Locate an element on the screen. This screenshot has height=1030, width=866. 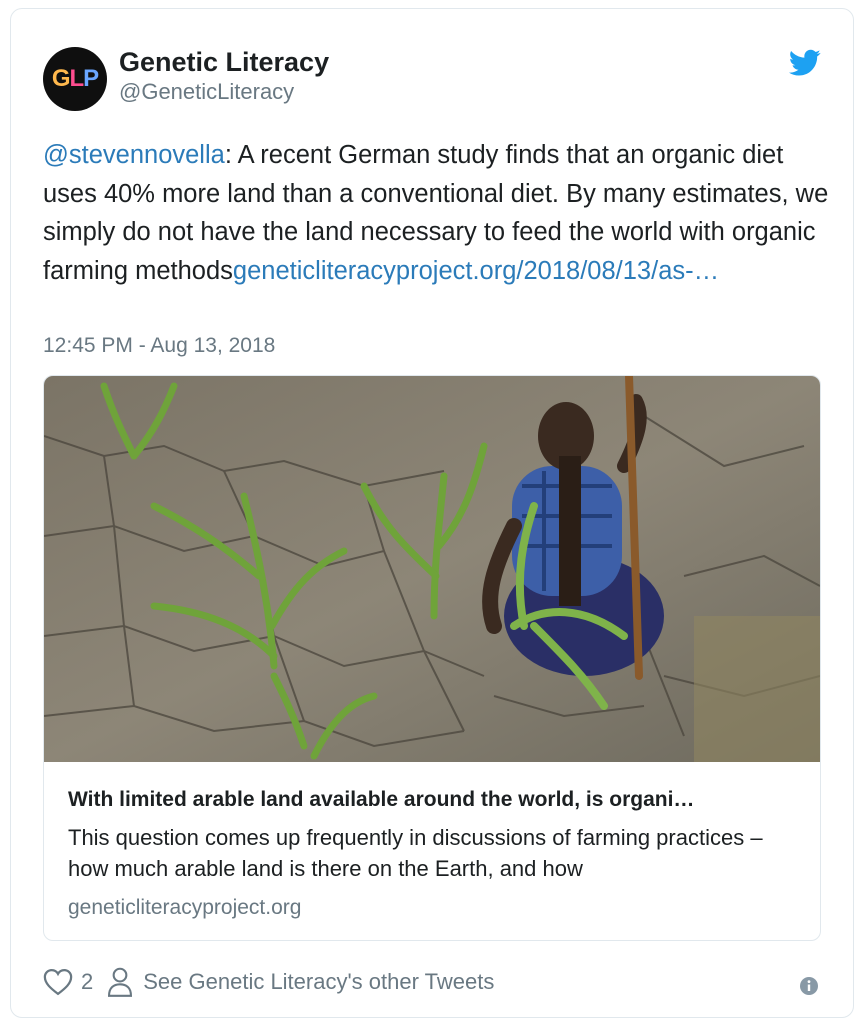
person-icon is located at coordinates (120, 982).